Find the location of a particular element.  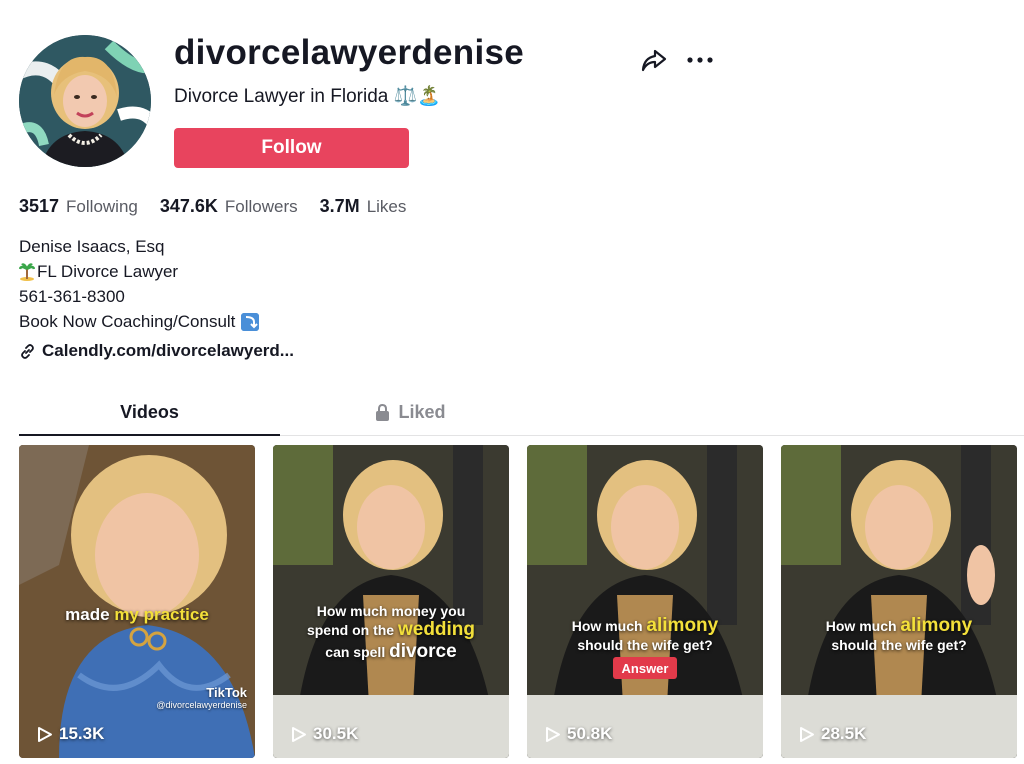

view-count: 50.8K is located at coordinates (578, 734).